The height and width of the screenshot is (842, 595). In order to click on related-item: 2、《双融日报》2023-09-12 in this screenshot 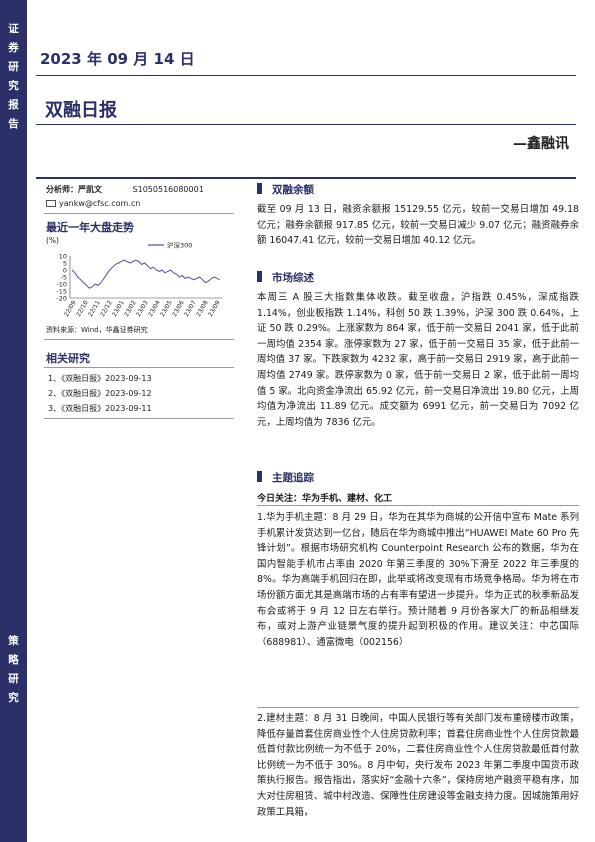, I will do `click(100, 393)`.